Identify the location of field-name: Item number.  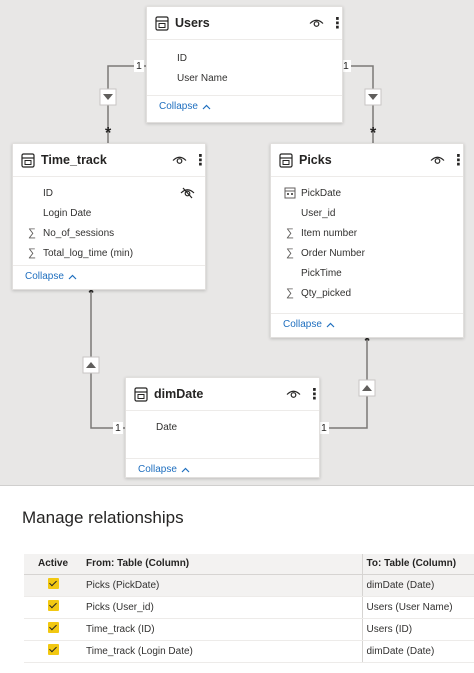
(329, 233).